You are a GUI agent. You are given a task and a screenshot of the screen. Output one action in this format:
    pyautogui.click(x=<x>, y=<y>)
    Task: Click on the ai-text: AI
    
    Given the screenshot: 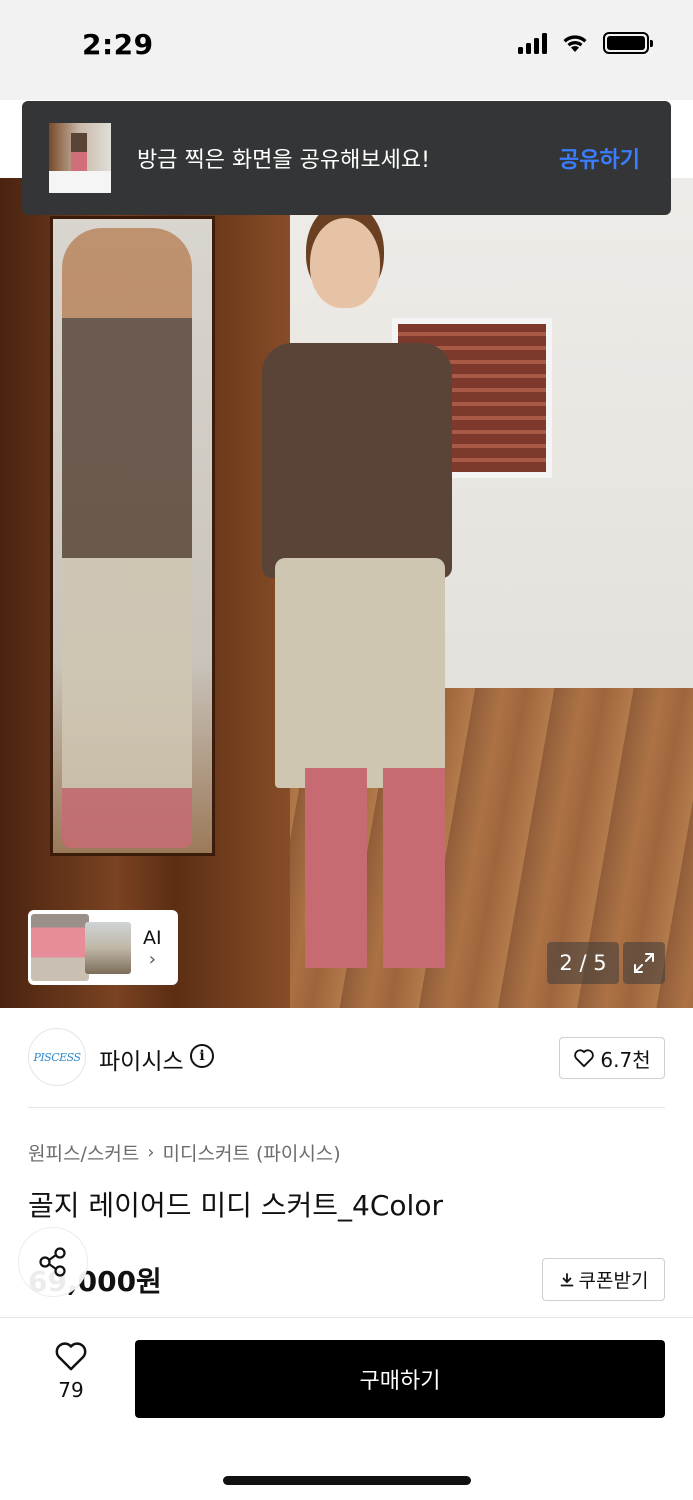 What is the action you would take?
    pyautogui.click(x=152, y=937)
    